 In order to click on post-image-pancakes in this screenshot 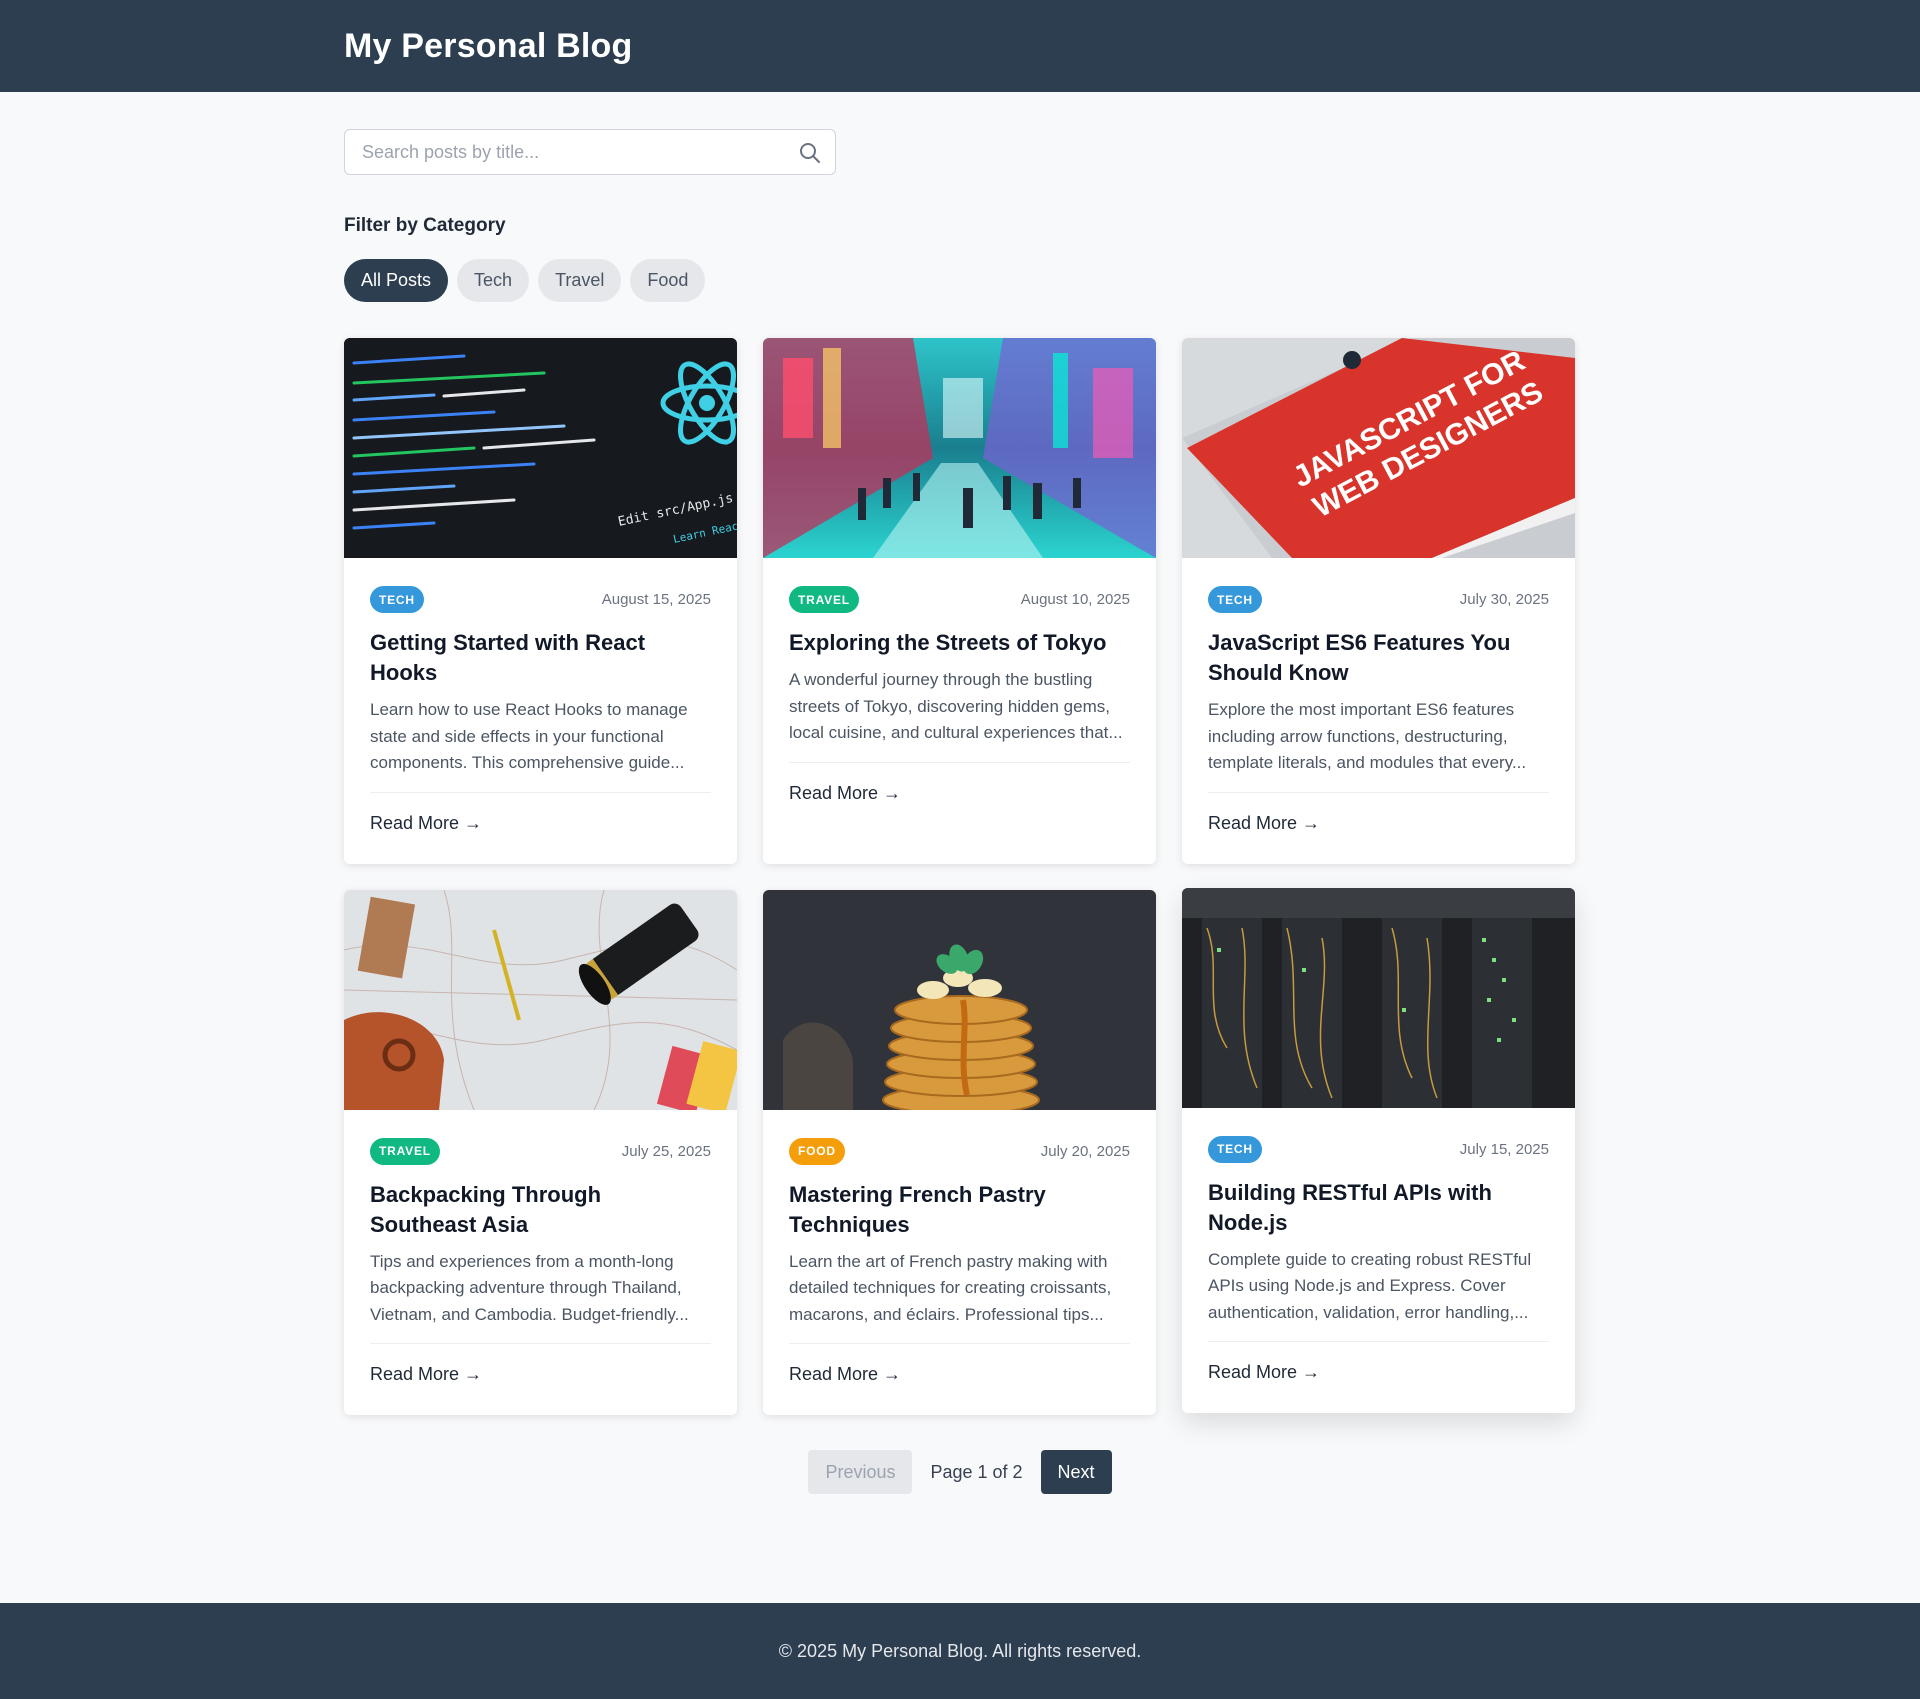, I will do `click(959, 999)`.